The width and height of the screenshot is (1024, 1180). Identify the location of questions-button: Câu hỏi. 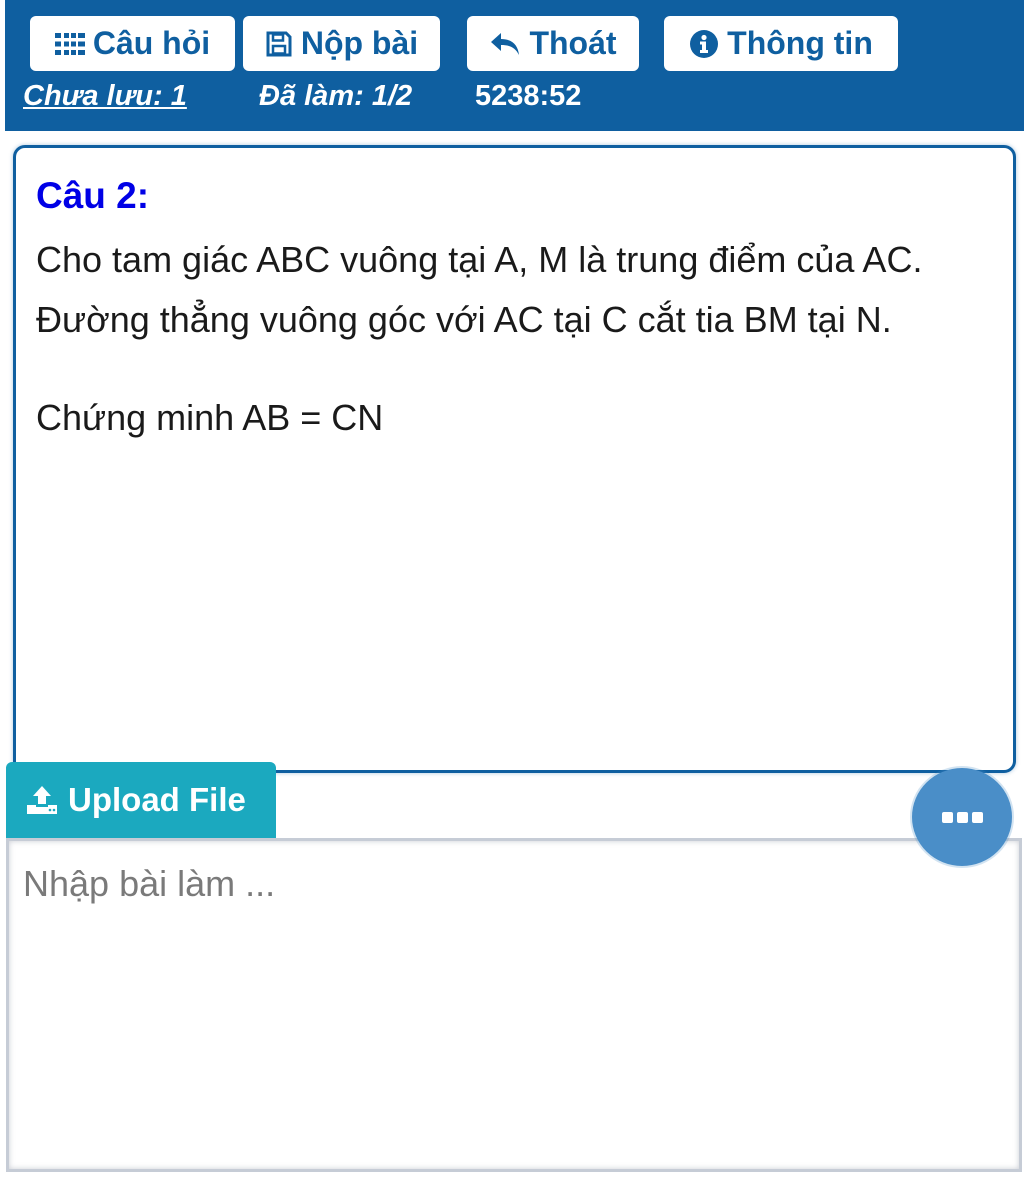
(132, 43).